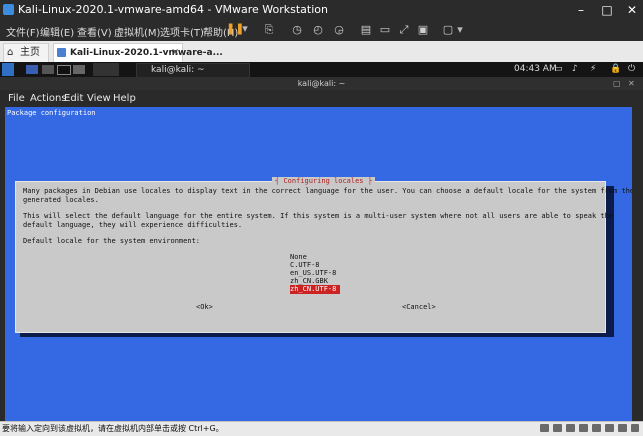 This screenshot has width=643, height=436. I want to click on tab-kali-vm: Kali-Linux-2020.1-vmware-a... ×, so click(138, 52).